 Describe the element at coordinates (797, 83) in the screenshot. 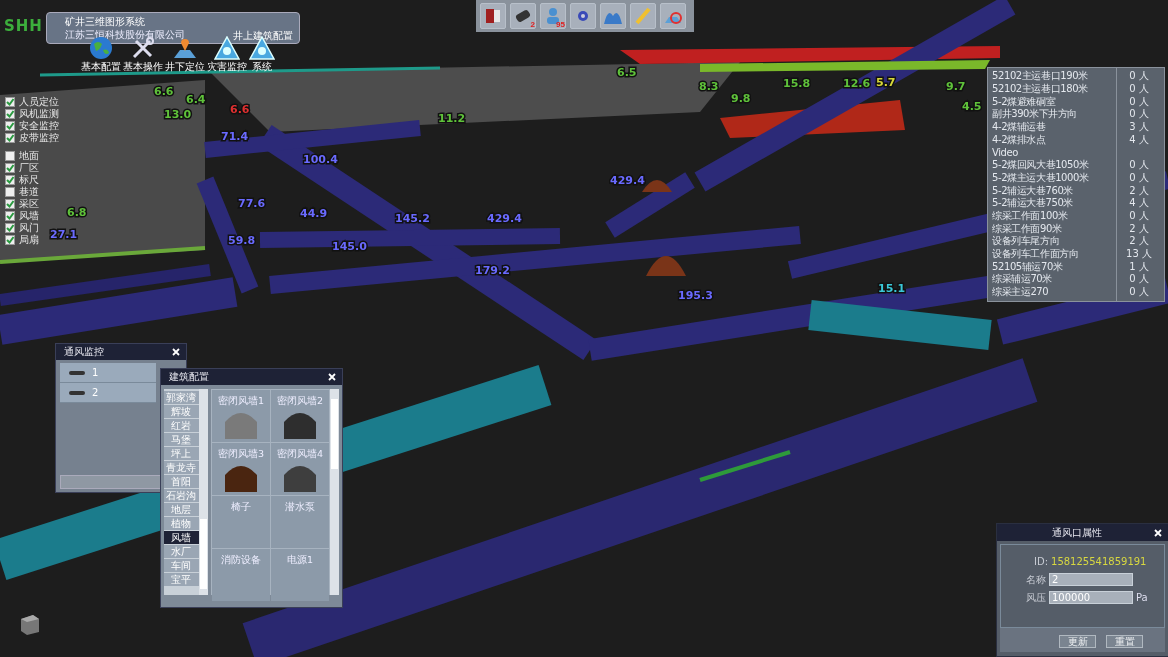

I see `distance-label: 15.8` at that location.